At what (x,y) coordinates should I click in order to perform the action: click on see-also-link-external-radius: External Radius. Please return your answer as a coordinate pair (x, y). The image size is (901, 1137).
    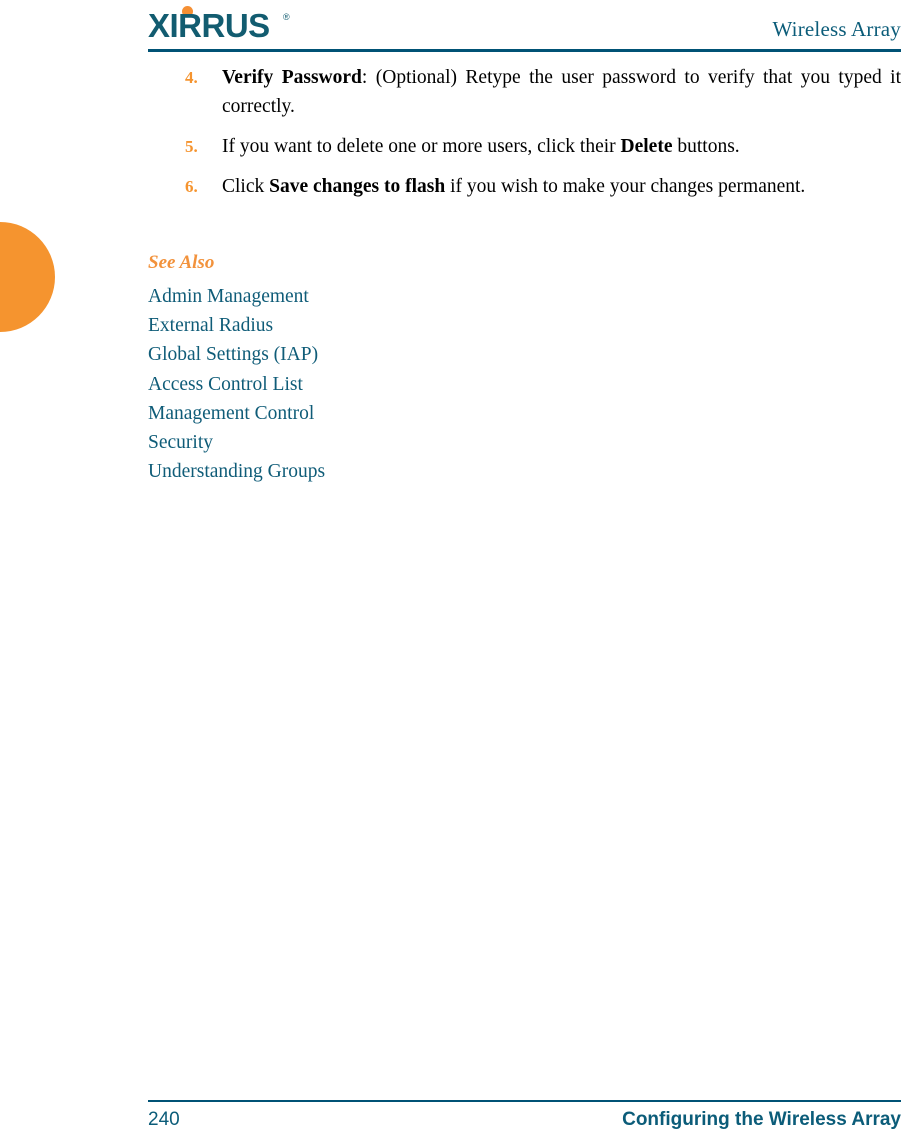
    Looking at the image, I should click on (348, 325).